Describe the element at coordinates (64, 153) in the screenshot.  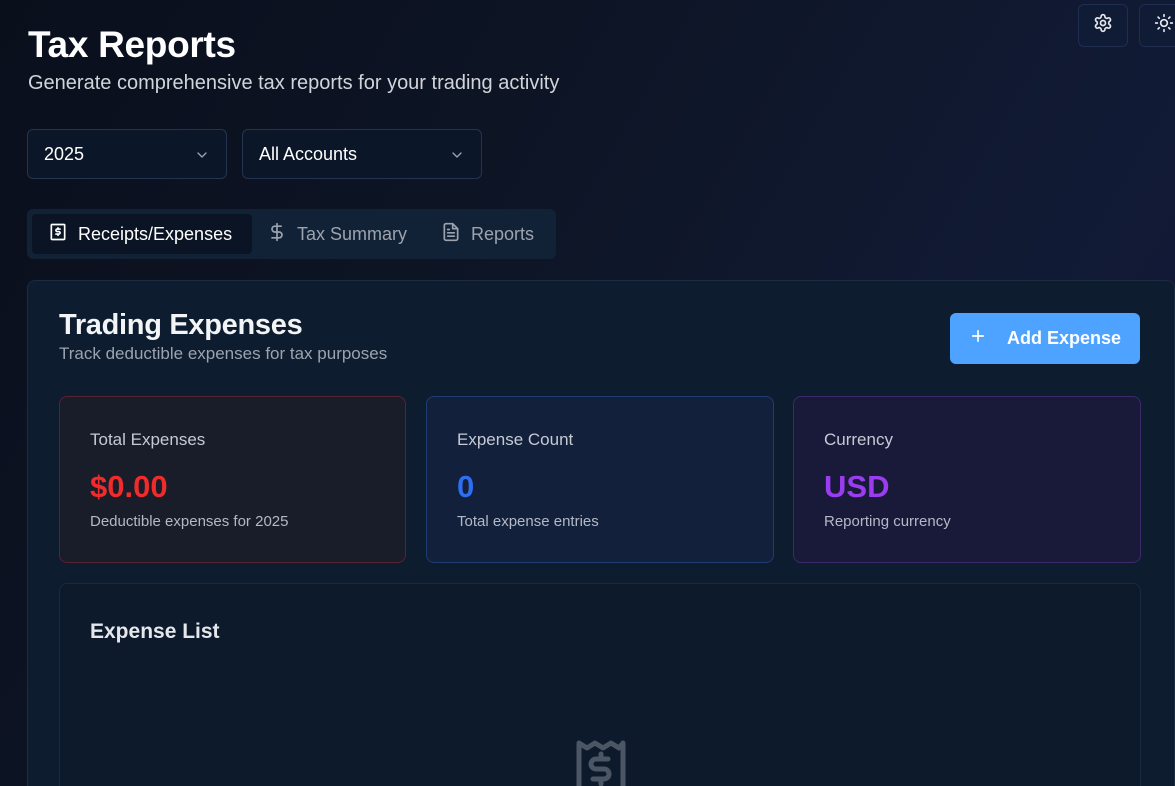
I see `year-select-value: 2025` at that location.